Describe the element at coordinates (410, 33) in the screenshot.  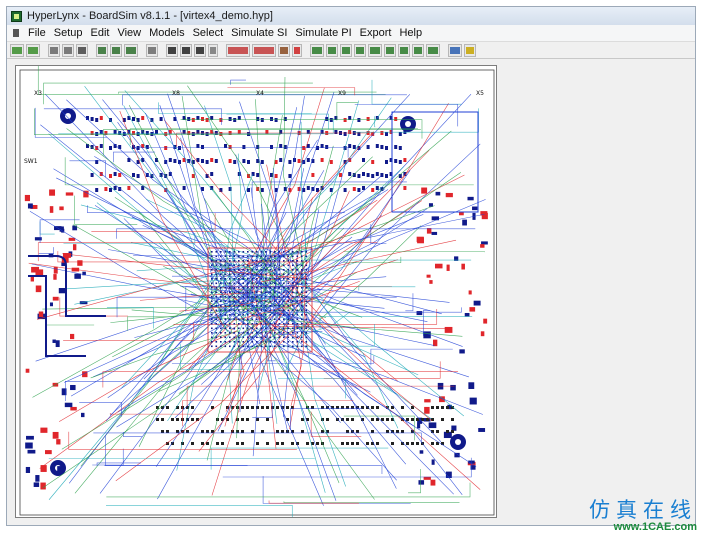
I see `menu-help: Help` at that location.